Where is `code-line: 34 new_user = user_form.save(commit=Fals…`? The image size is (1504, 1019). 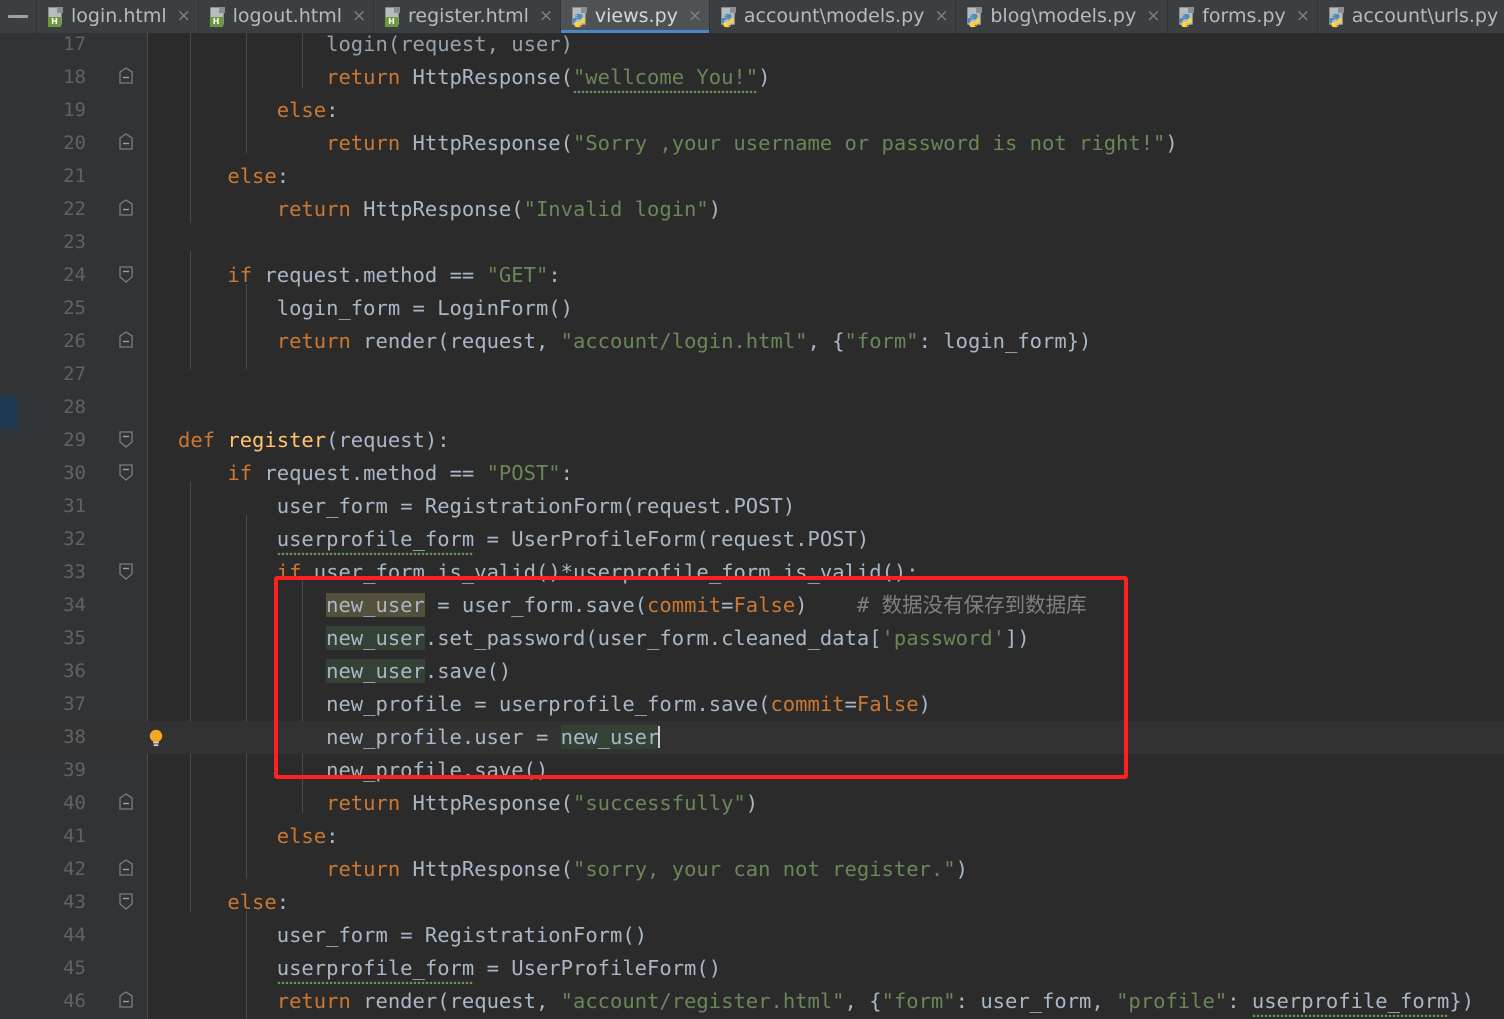
code-line: 34 new_user = user_form.save(commit=Fals… is located at coordinates (752, 605).